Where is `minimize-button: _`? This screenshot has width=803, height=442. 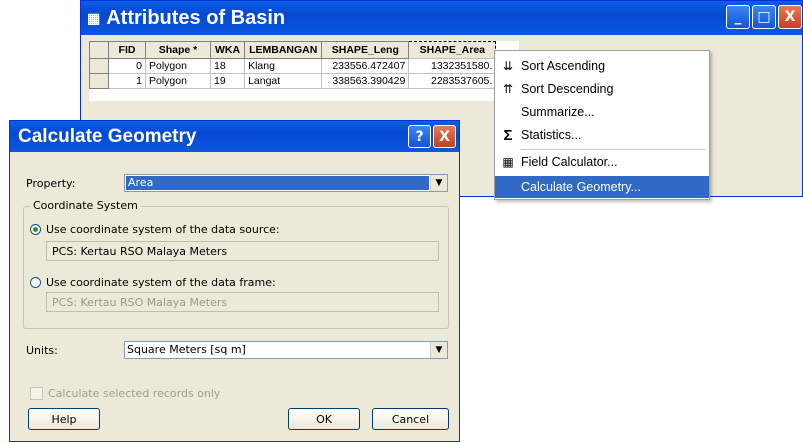
minimize-button: _ is located at coordinates (738, 17).